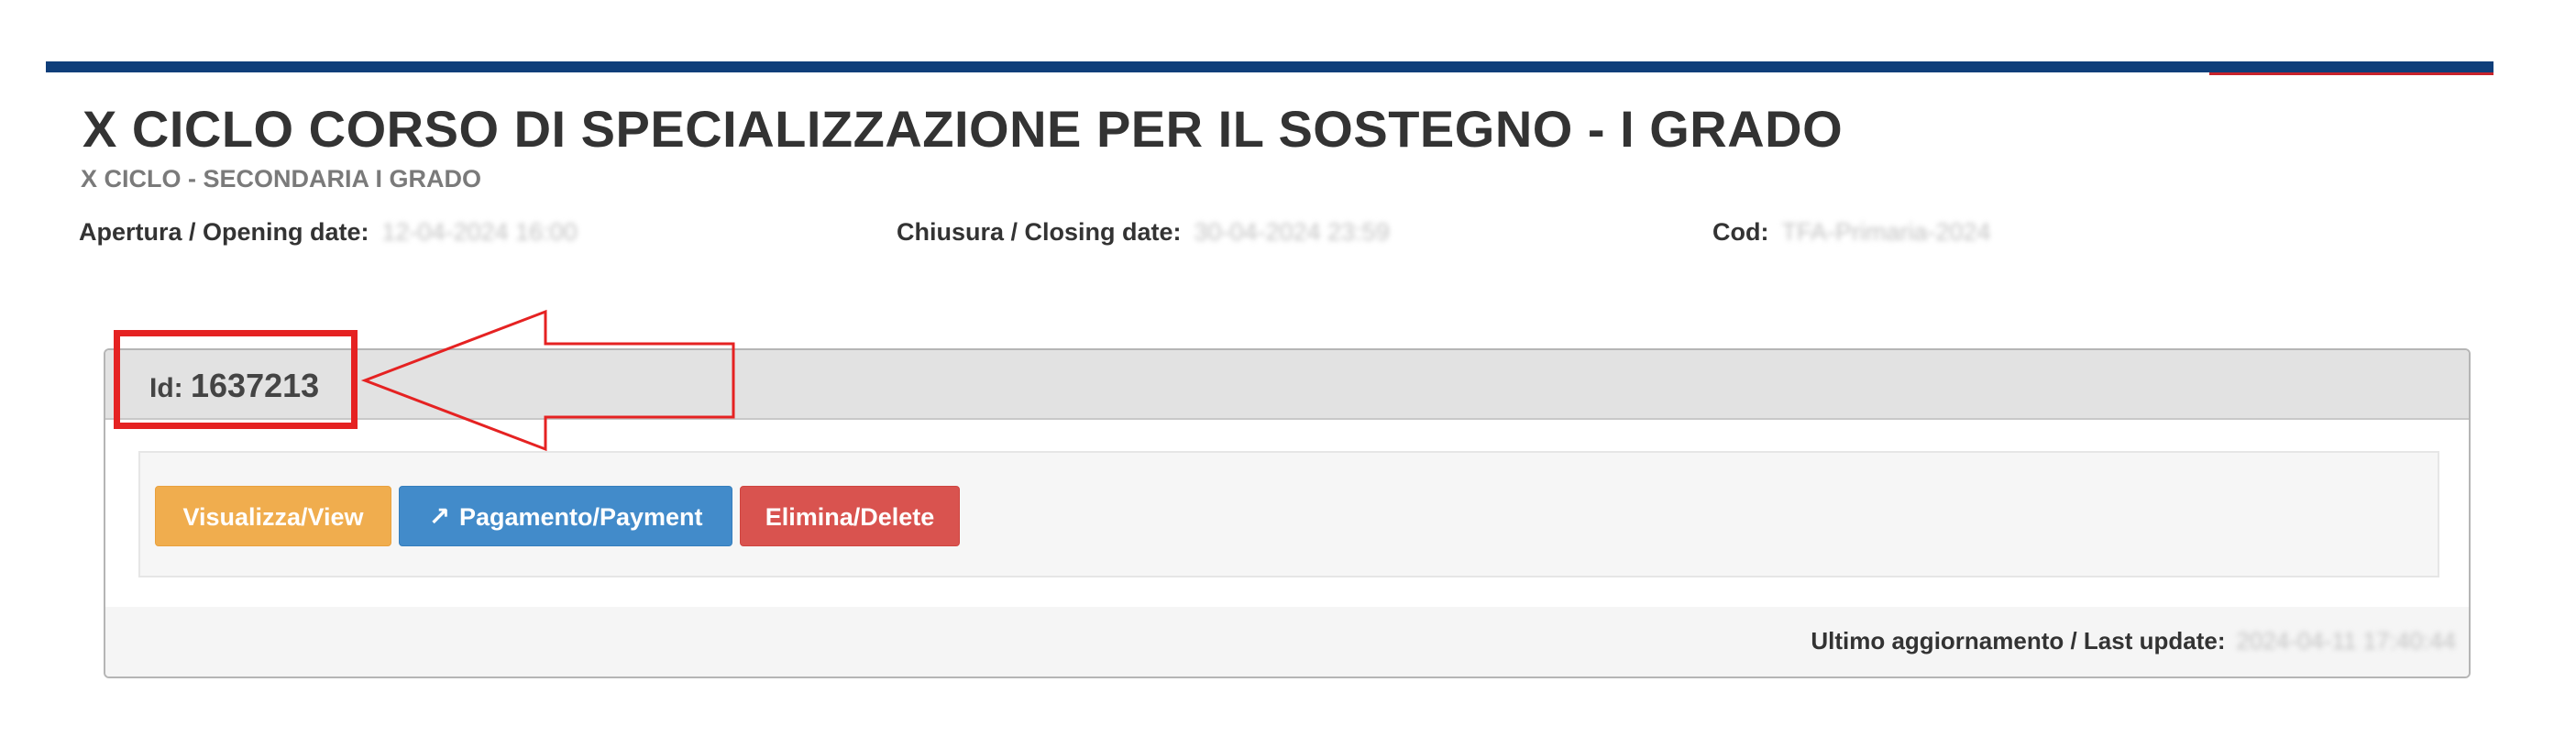 The width and height of the screenshot is (2576, 748). What do you see at coordinates (236, 379) in the screenshot?
I see `id-highlight-box` at bounding box center [236, 379].